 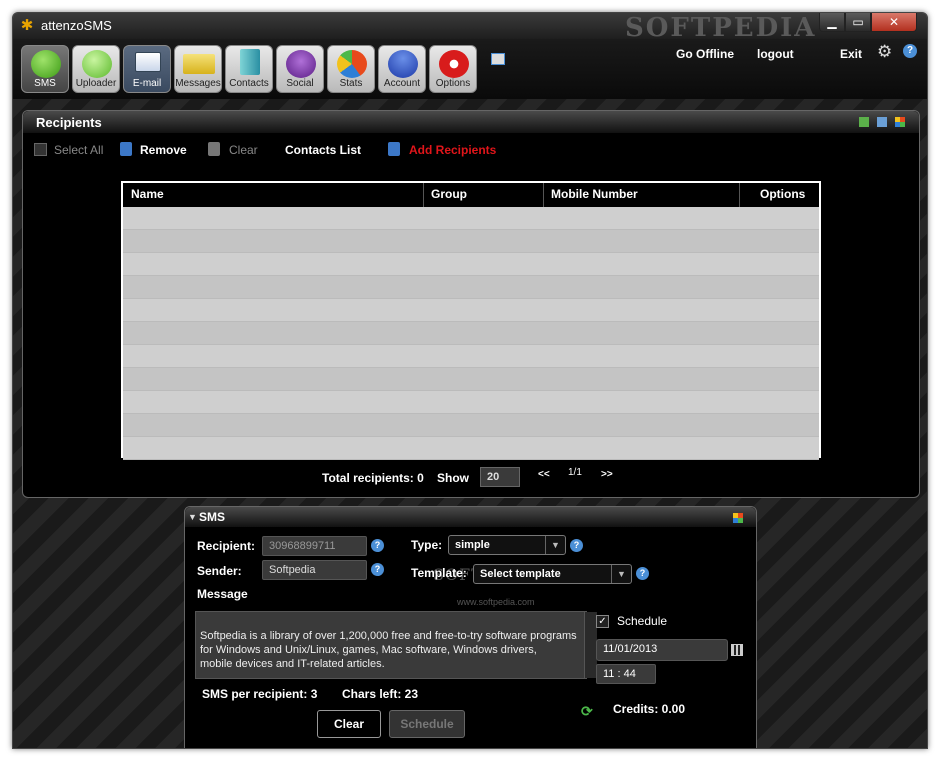 I want to click on select-all-label: Select All, so click(x=78, y=150).